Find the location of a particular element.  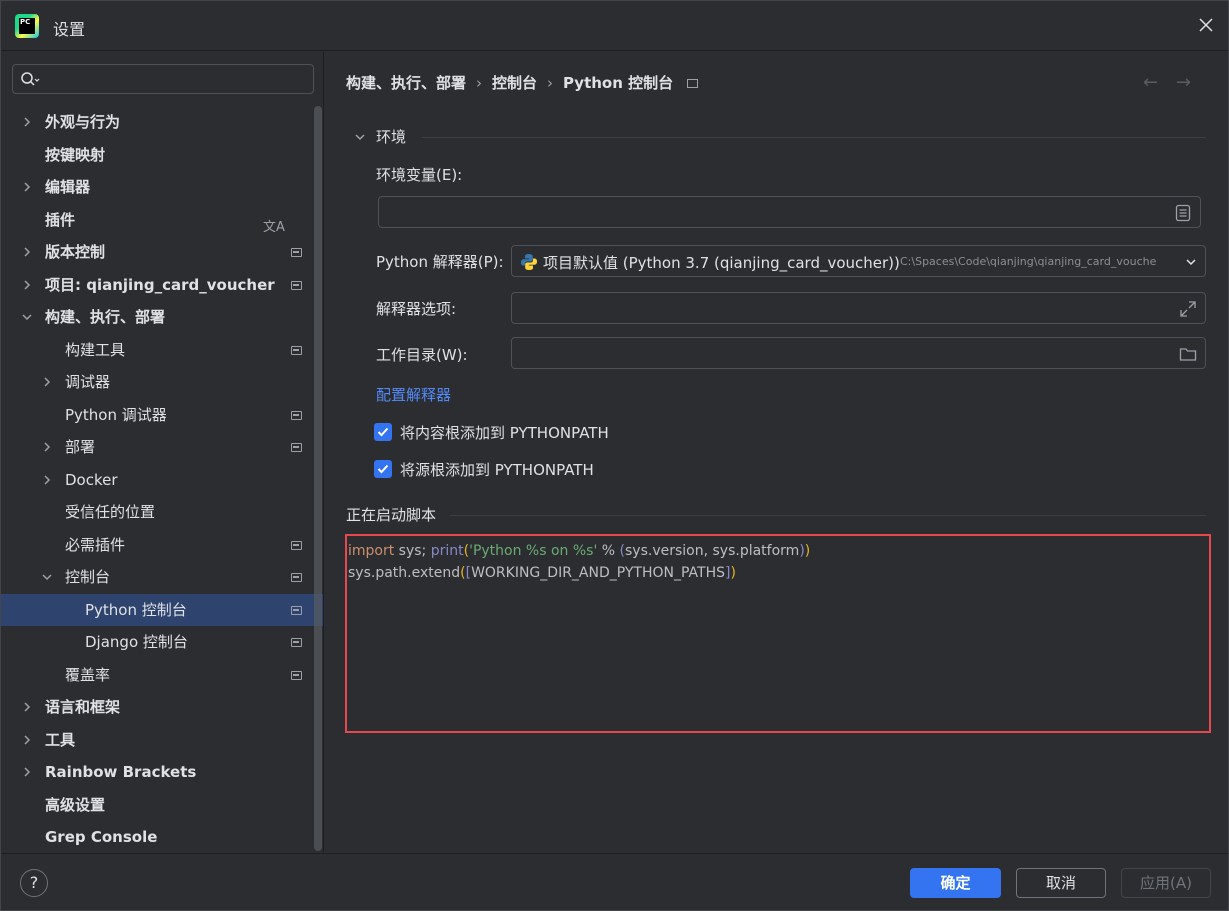

sidebar-item: 部署 is located at coordinates (162, 447).